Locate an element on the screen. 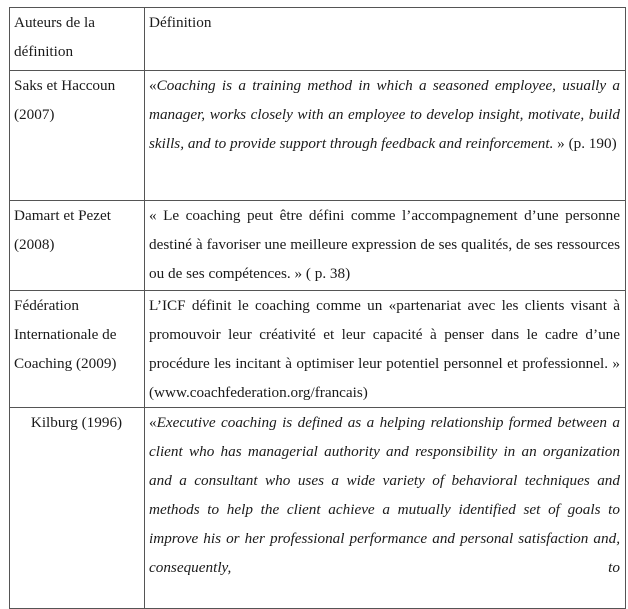 This screenshot has width=628, height=609. row-author: Damart et Pezet (2008) is located at coordinates (77, 245).